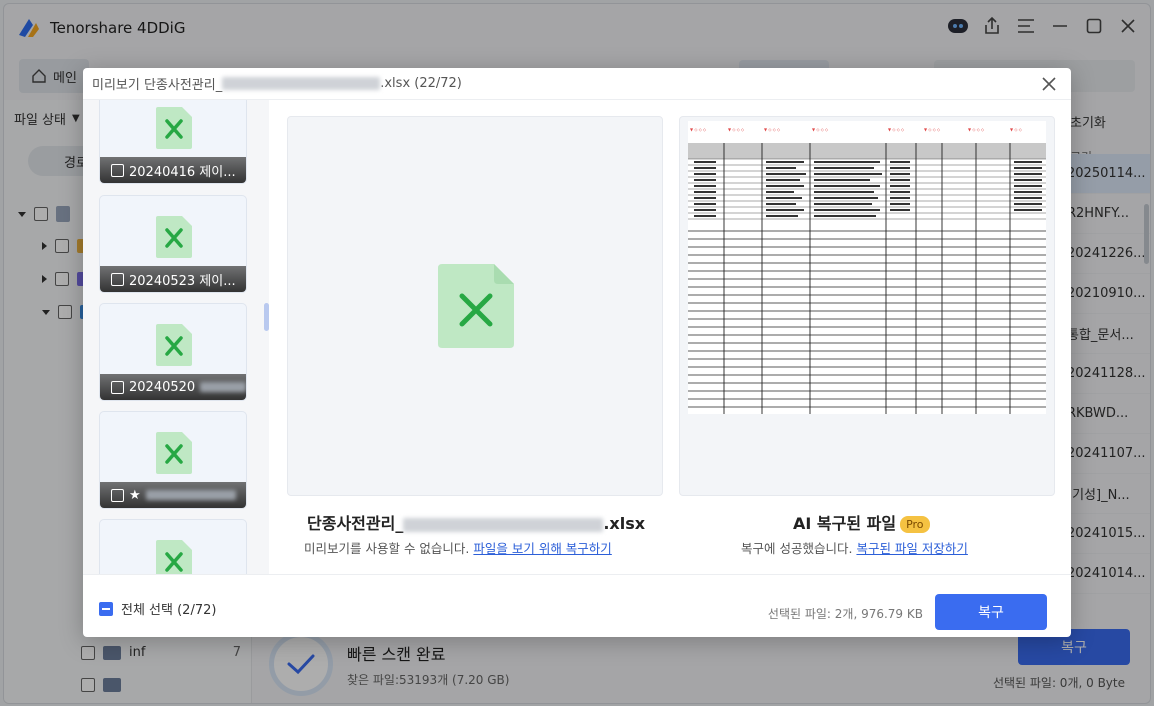  What do you see at coordinates (157, 85) in the screenshot?
I see `modal-title-prefix: 미리보기 단종사전관리_` at bounding box center [157, 85].